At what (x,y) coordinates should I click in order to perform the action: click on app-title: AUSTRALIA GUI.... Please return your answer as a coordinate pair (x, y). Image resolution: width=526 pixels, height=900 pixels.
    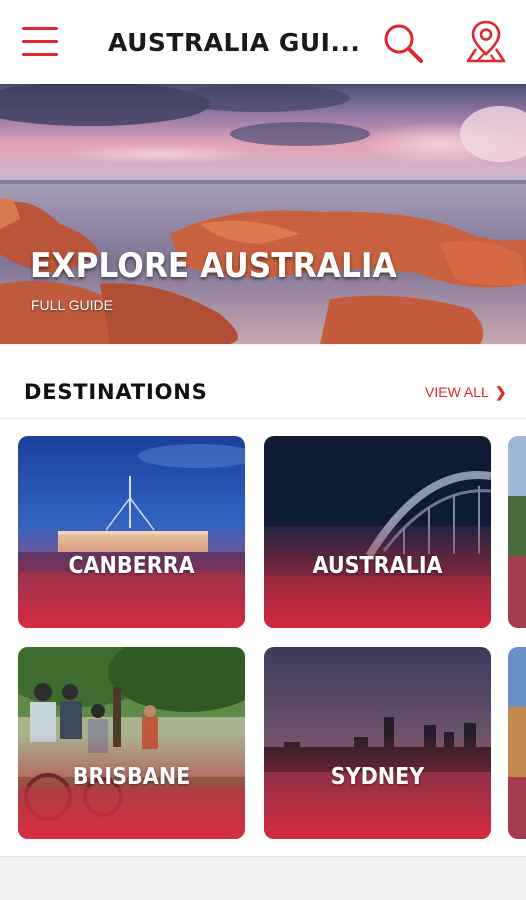
    Looking at the image, I should click on (234, 42).